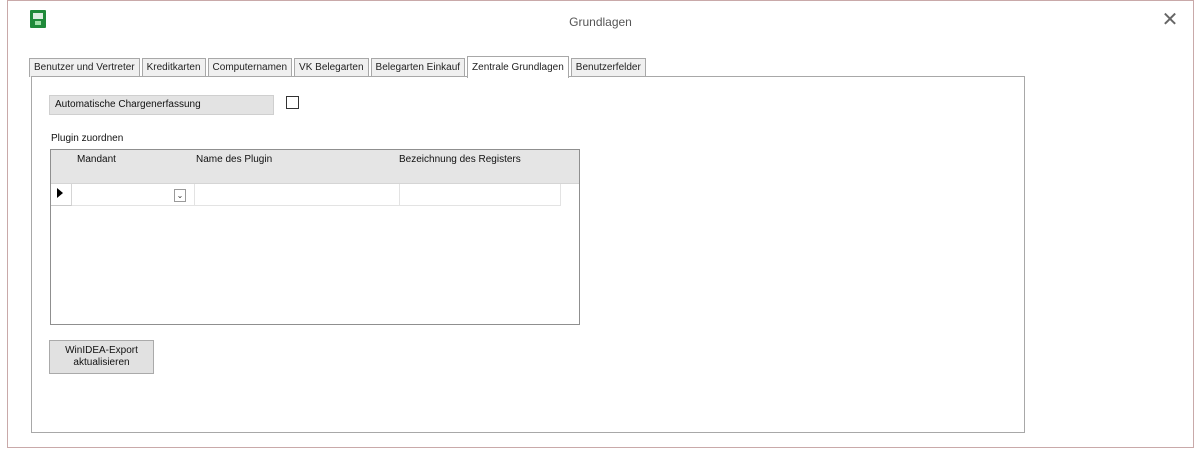 Image resolution: width=1200 pixels, height=454 pixels. I want to click on current-row-arrow-icon, so click(60, 193).